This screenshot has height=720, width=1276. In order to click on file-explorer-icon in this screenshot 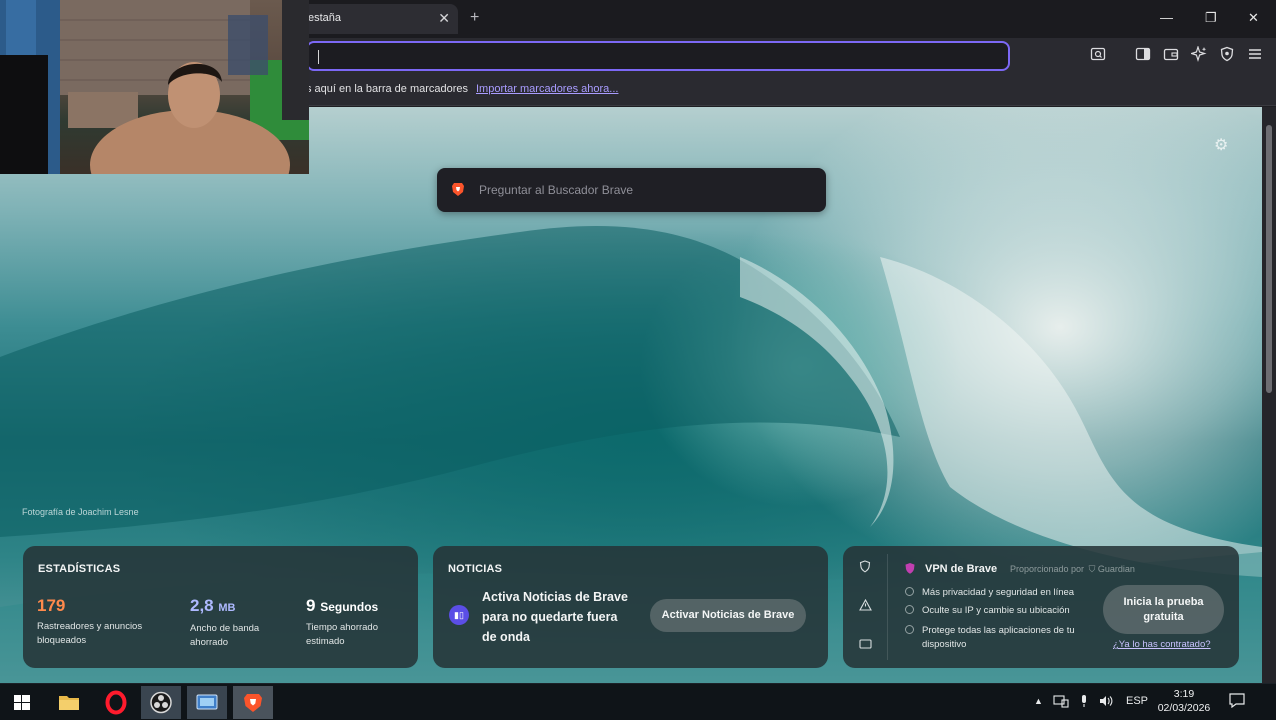, I will do `click(69, 702)`.